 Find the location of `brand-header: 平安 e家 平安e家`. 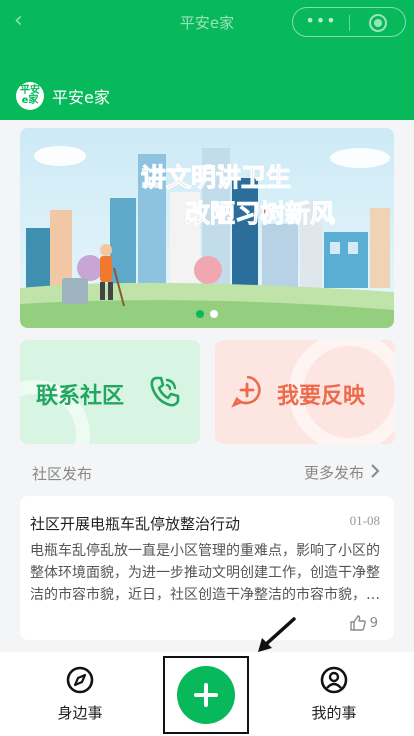

brand-header: 平安 e家 平安e家 is located at coordinates (207, 82).